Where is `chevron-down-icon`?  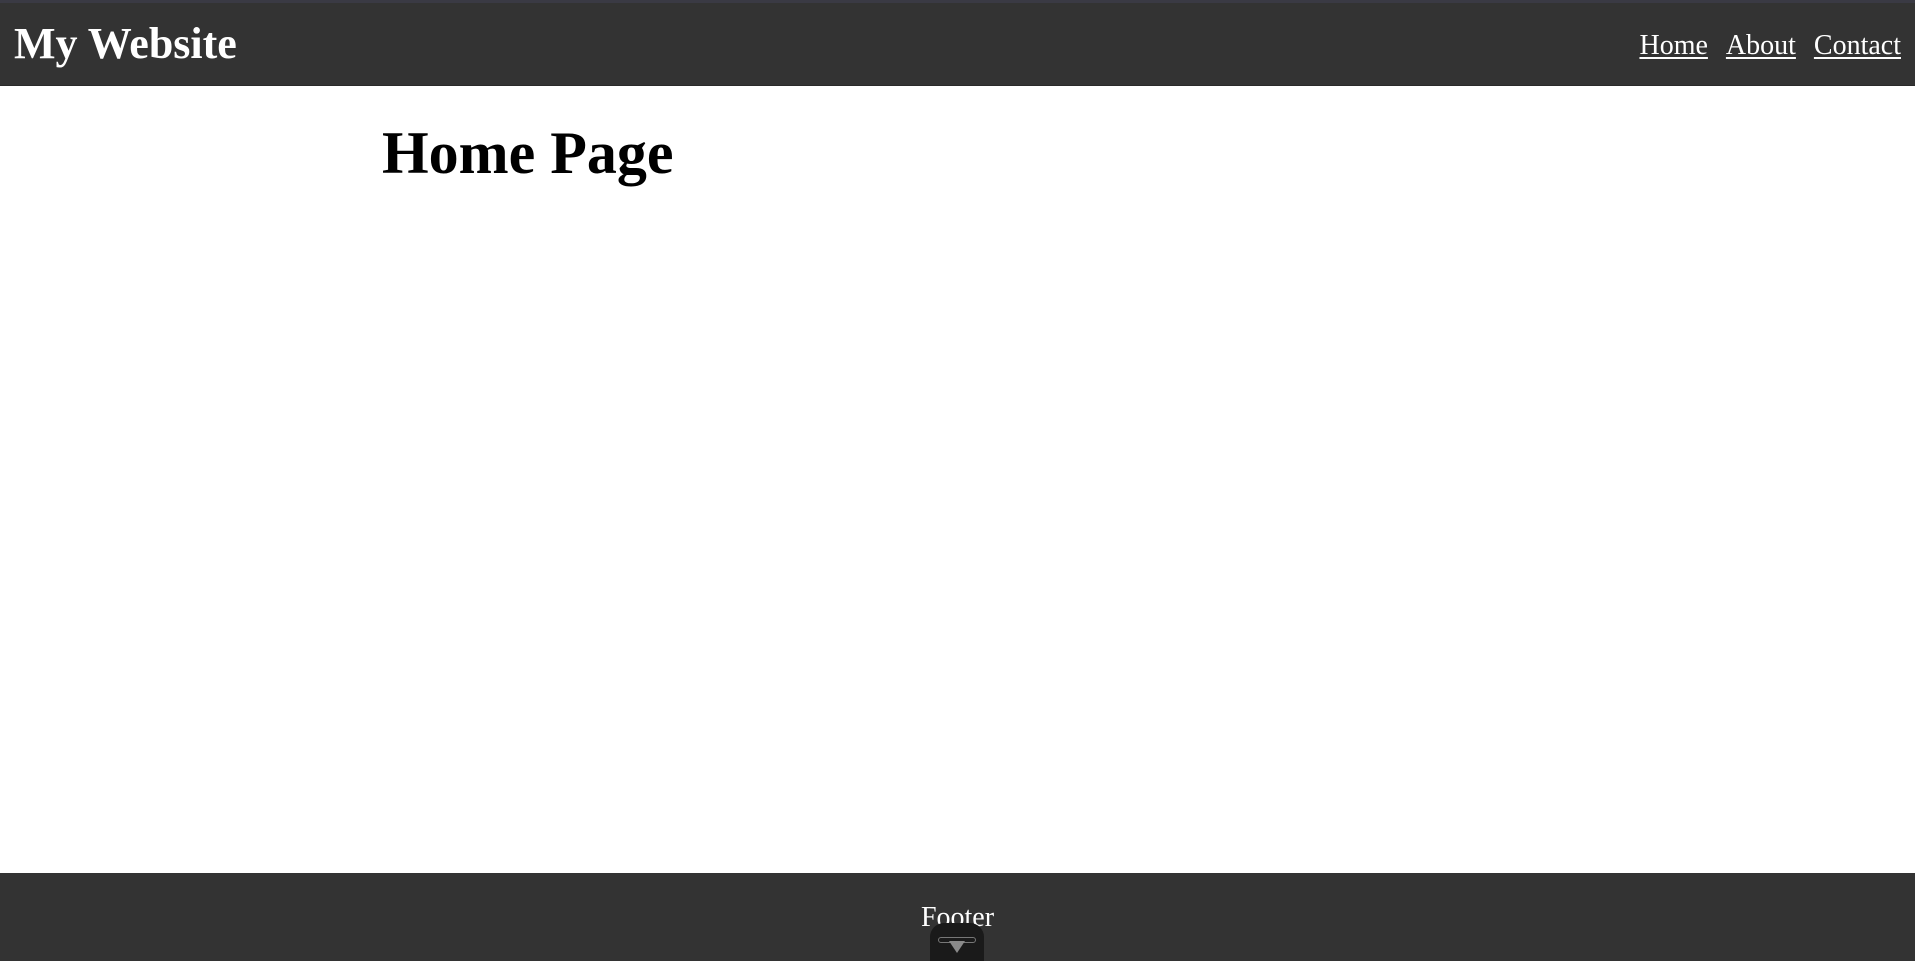 chevron-down-icon is located at coordinates (957, 947).